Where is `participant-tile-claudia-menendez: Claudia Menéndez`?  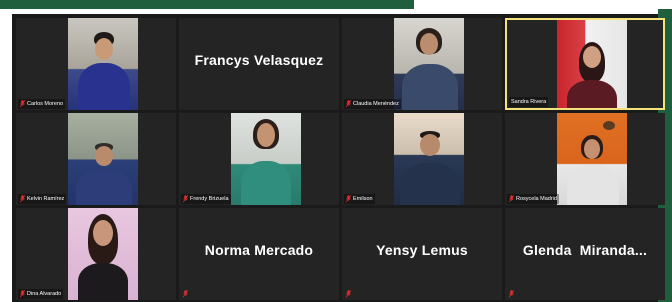
participant-tile-claudia-menendez: Claudia Menéndez is located at coordinates (422, 64).